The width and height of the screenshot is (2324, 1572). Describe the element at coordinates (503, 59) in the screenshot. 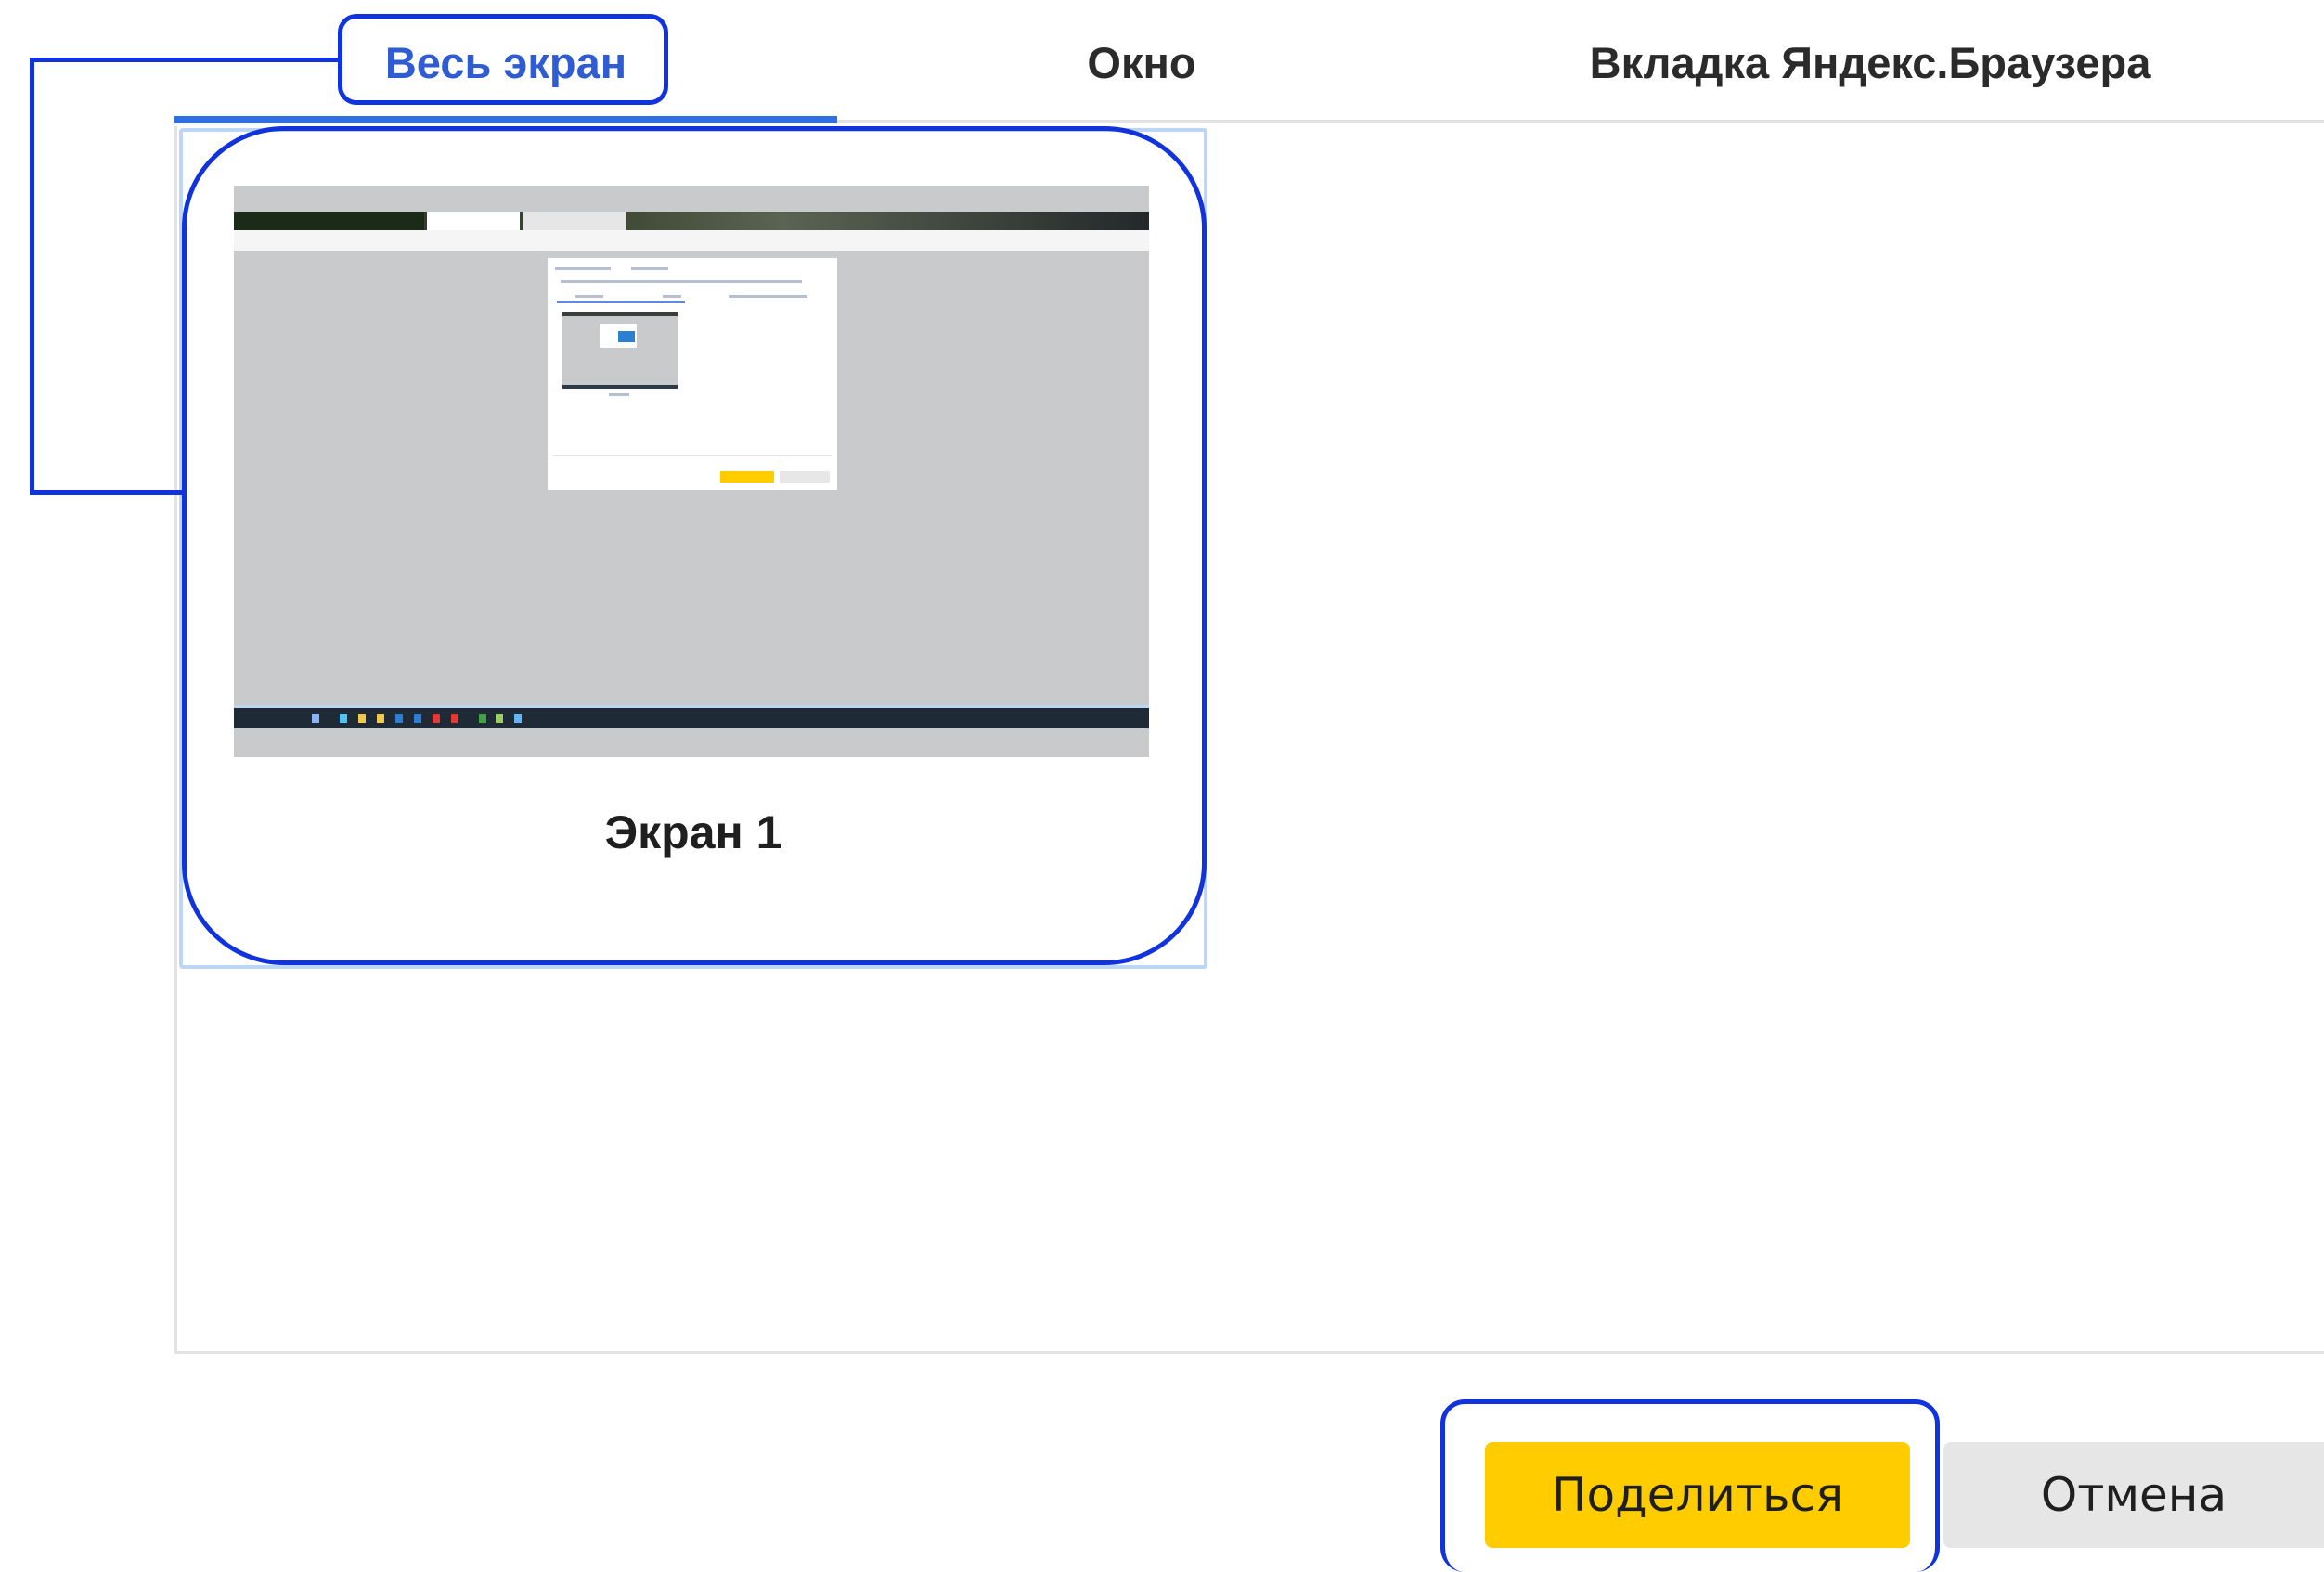

I see `annotation-tab-highlight` at that location.